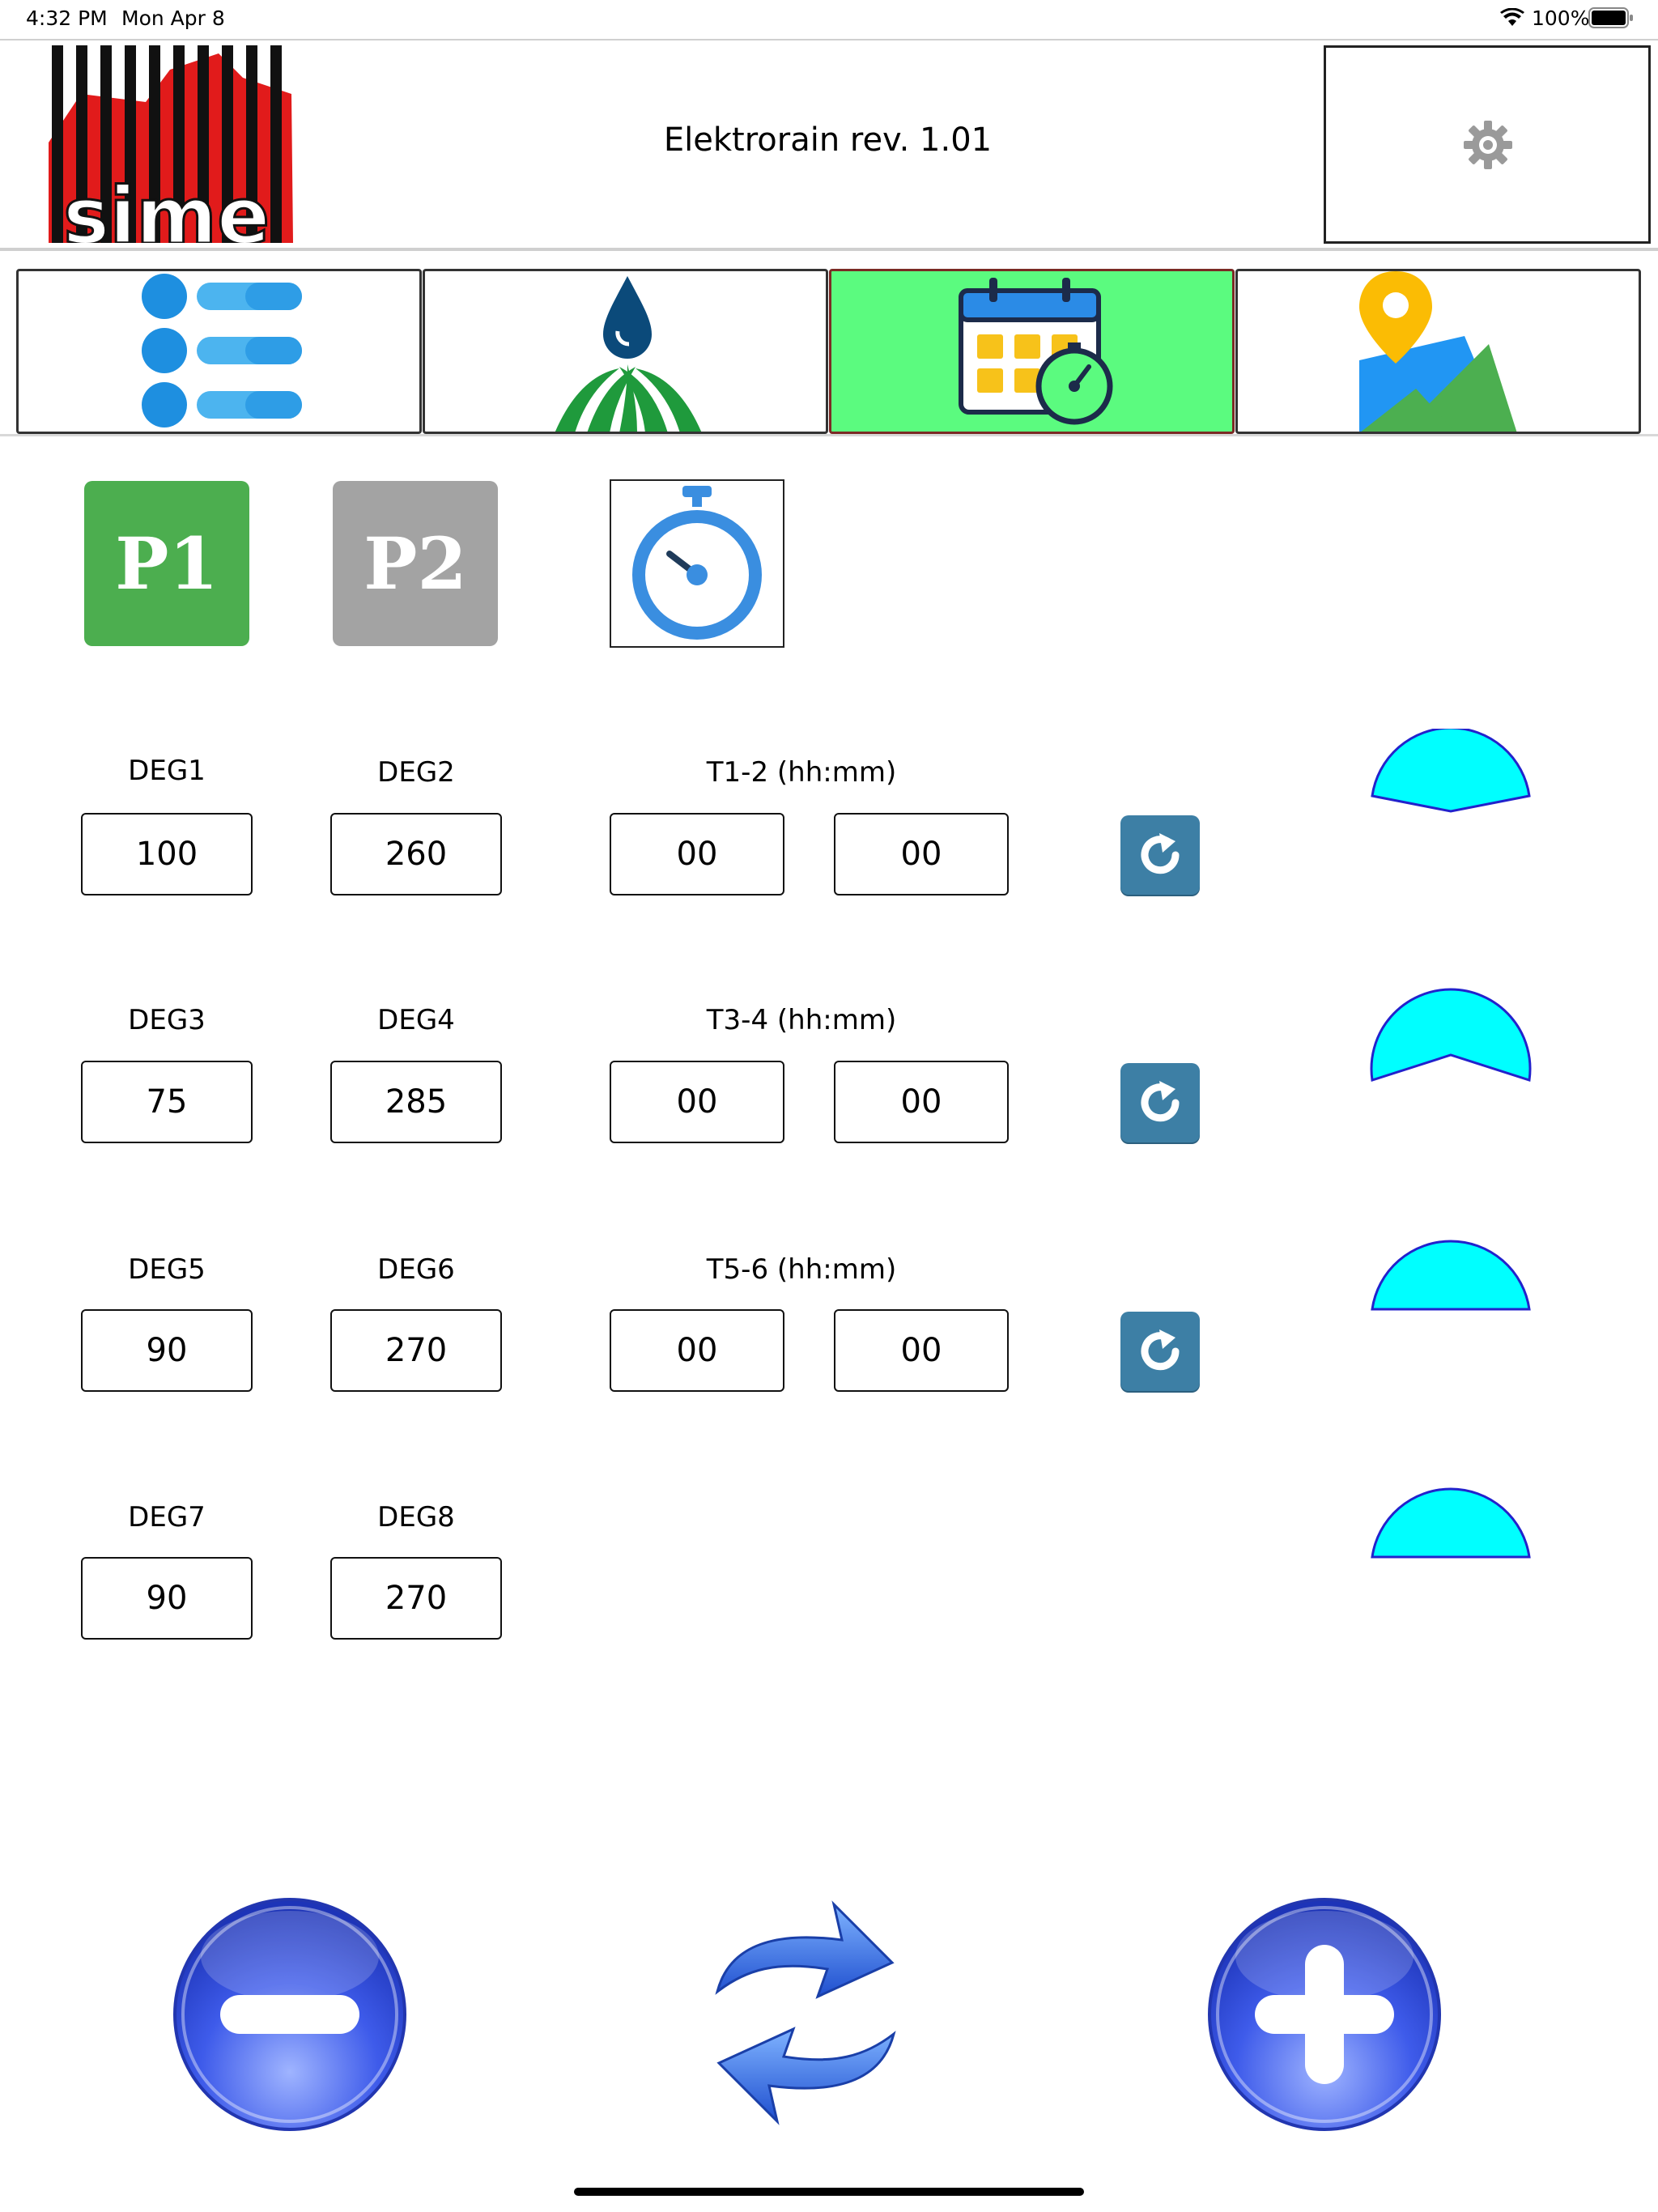 This screenshot has width=1658, height=2212. I want to click on deg2-field: 260, so click(416, 854).